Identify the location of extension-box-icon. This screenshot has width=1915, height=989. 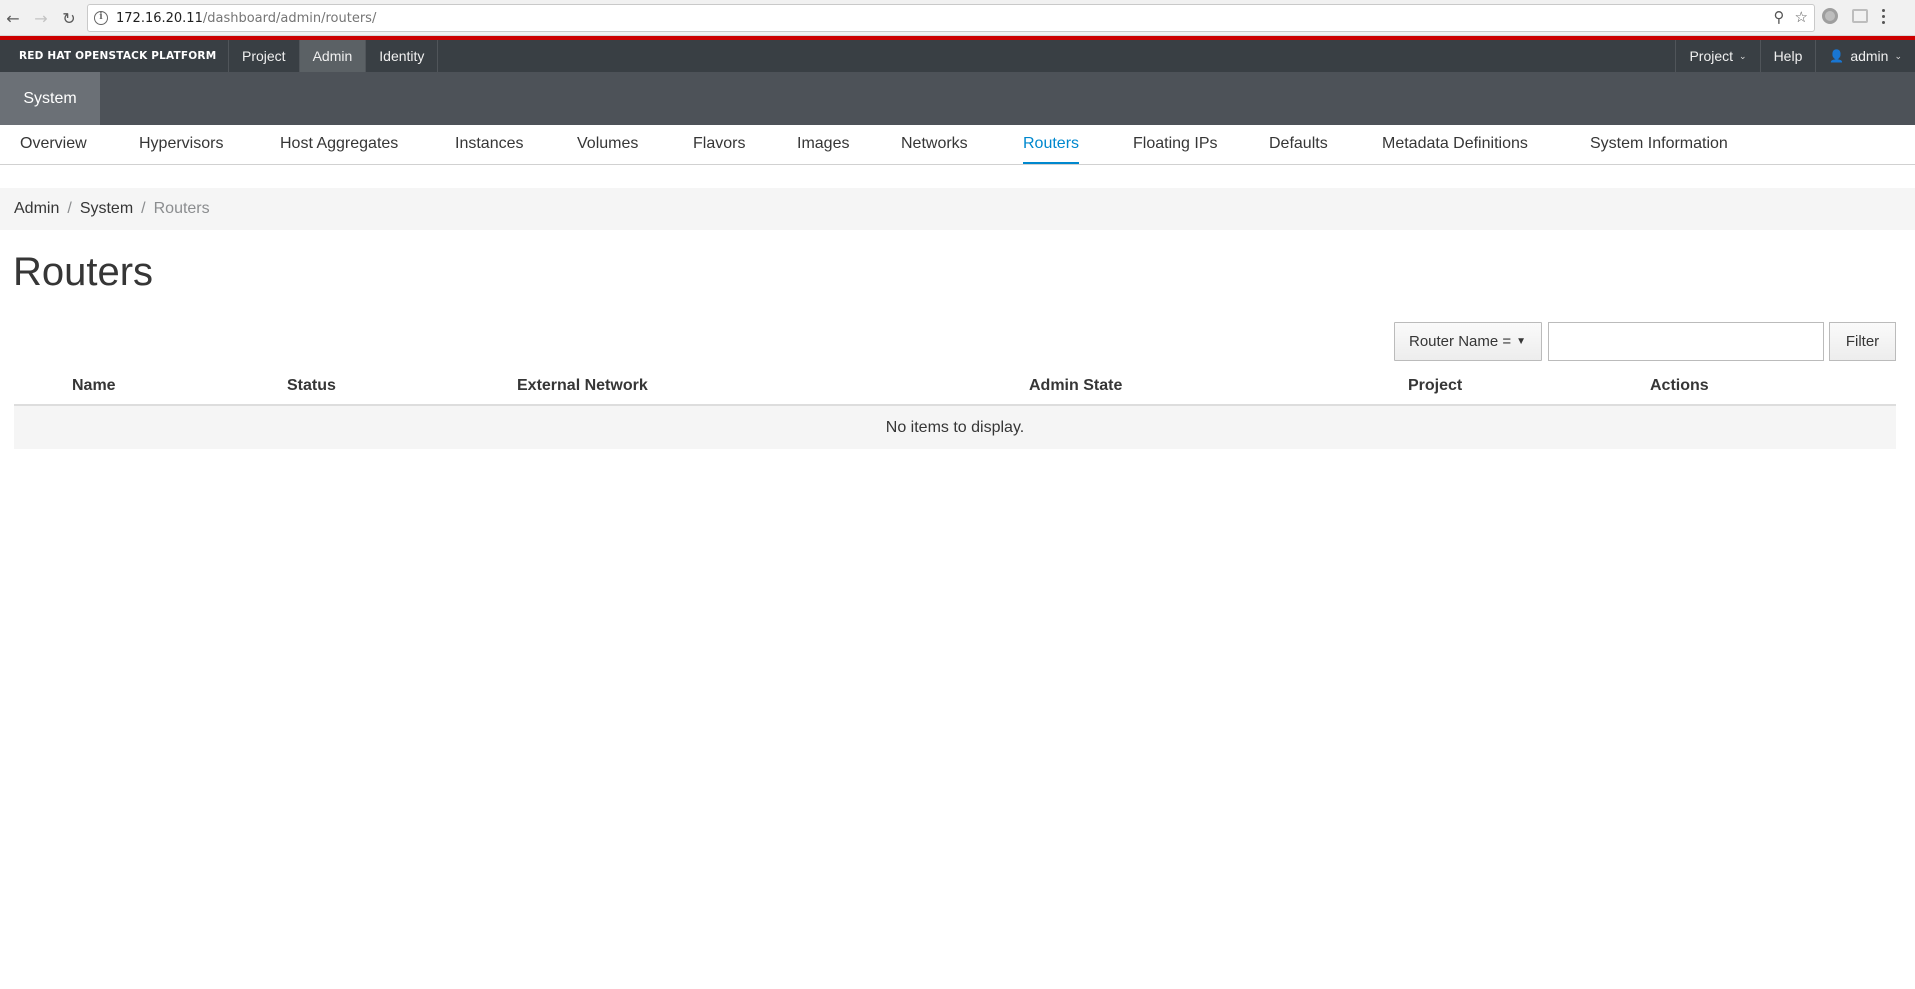
(1860, 16).